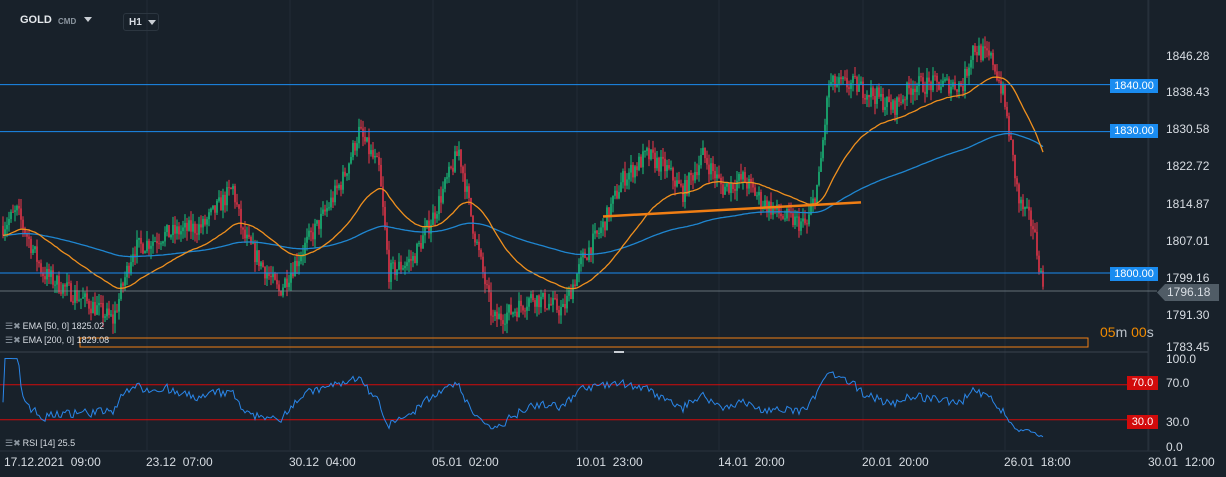 Image resolution: width=1226 pixels, height=477 pixels. I want to click on rsi-line, so click(523, 398).